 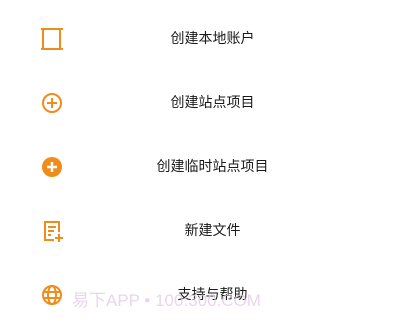 I want to click on watermark: 易下APP • 100:300.COM, so click(x=166, y=300).